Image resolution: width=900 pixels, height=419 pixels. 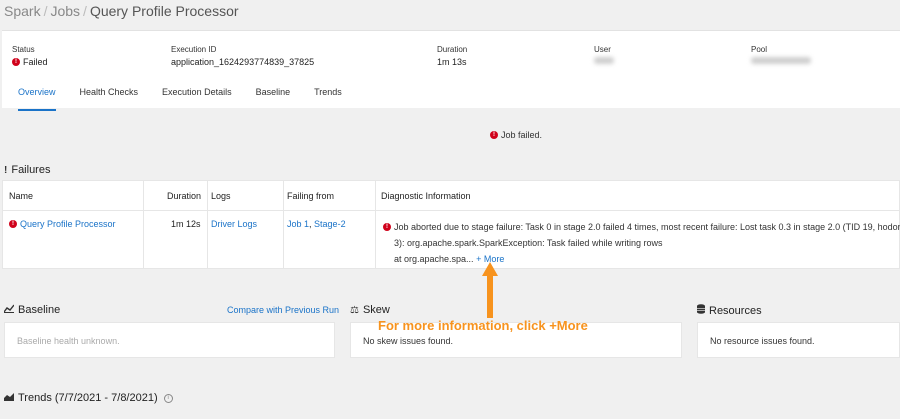 I want to click on row-name-cell: ! Query Profile Processor, so click(x=62, y=224).